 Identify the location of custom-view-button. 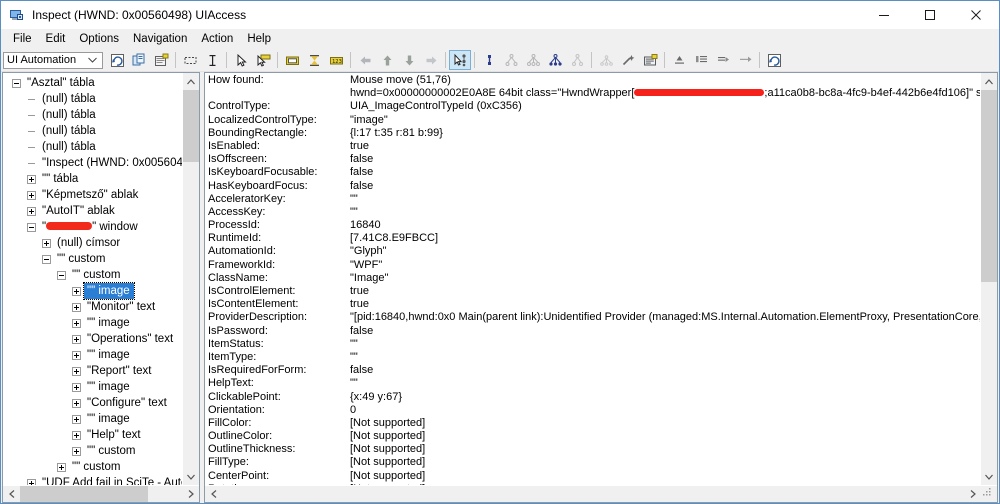
(577, 60).